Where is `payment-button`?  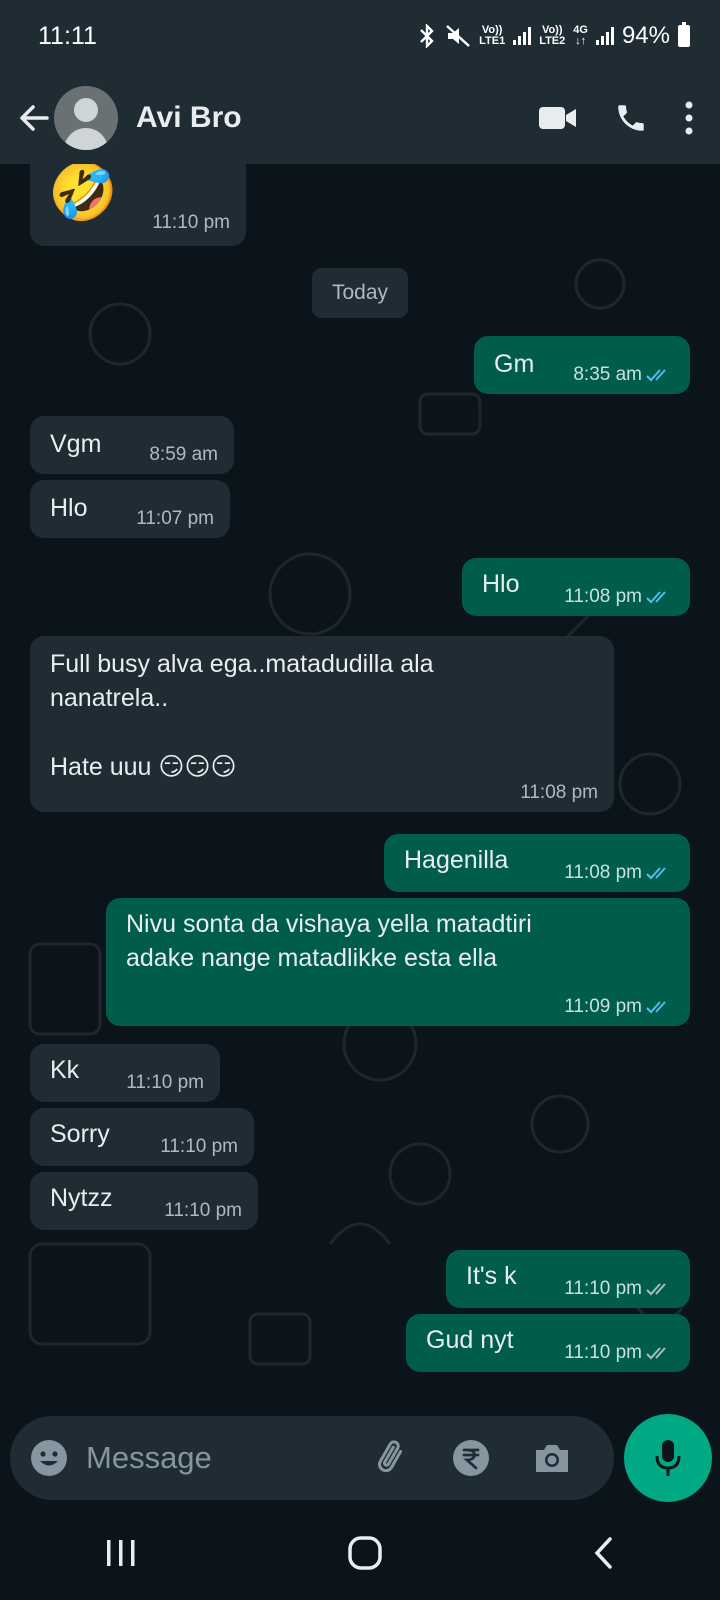 payment-button is located at coordinates (471, 1458).